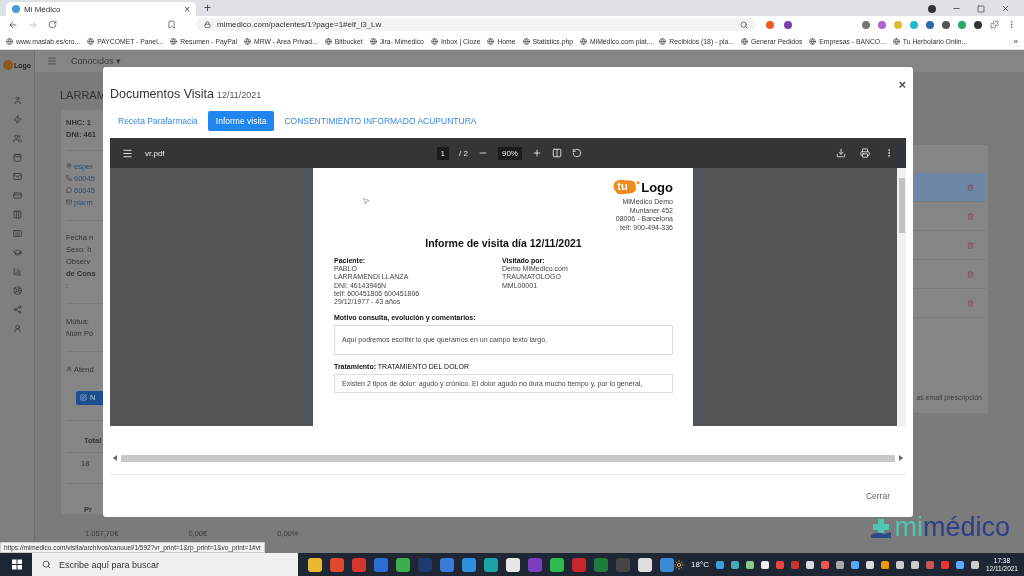 This screenshot has height=576, width=1024. Describe the element at coordinates (165, 564) in the screenshot. I see `search-field: Escribe aquí para buscar` at that location.